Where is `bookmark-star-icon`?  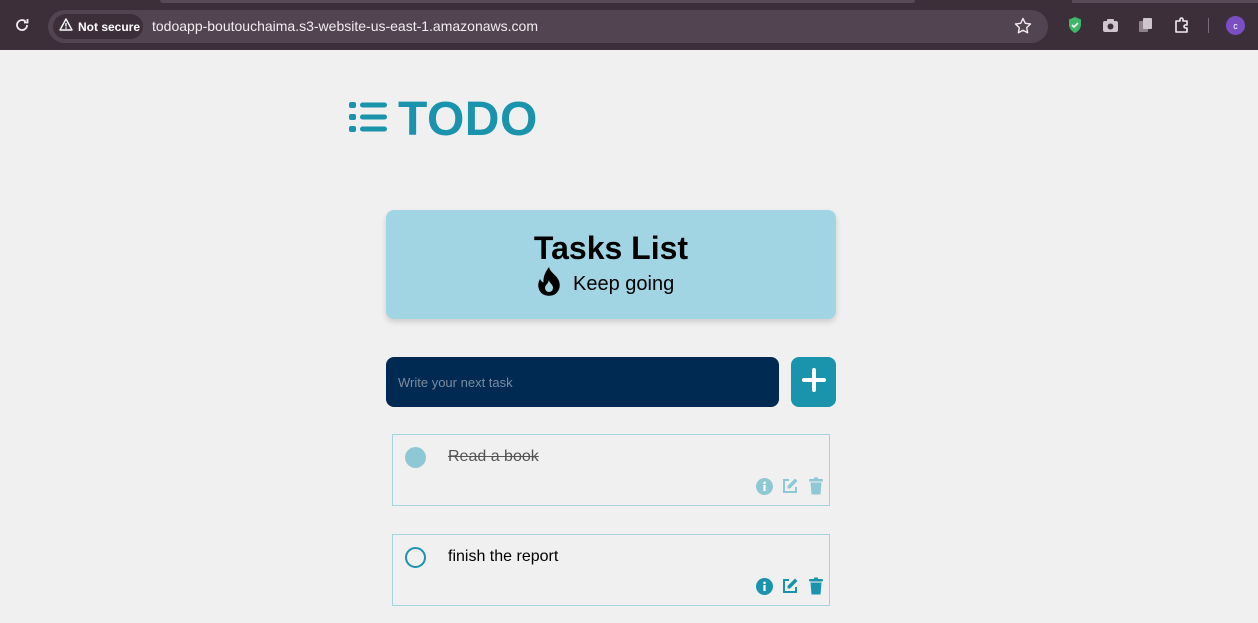 bookmark-star-icon is located at coordinates (1023, 28).